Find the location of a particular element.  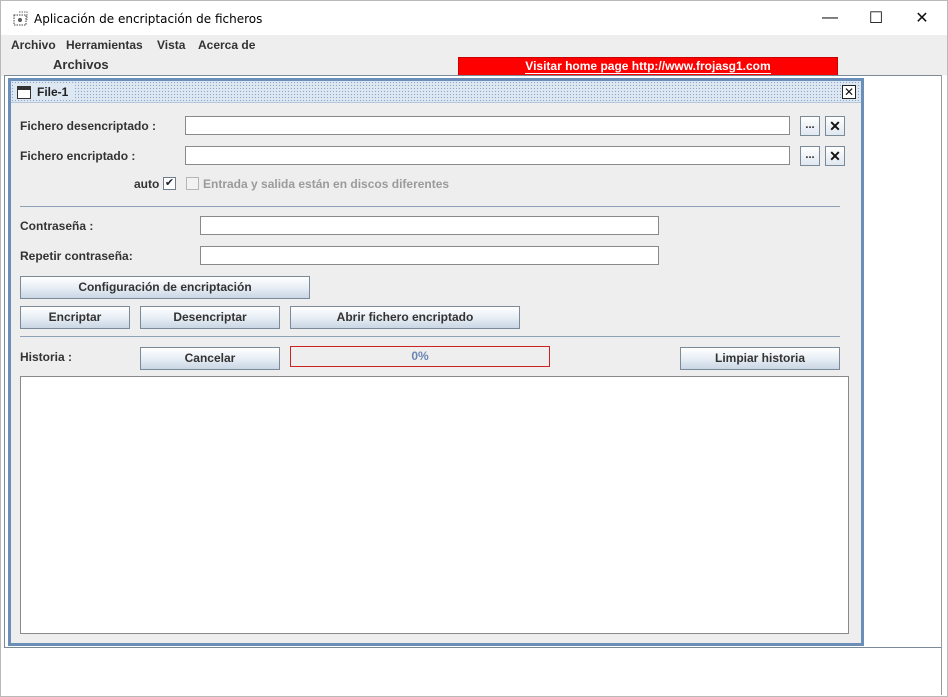

check-icon: ✔ is located at coordinates (169, 183).